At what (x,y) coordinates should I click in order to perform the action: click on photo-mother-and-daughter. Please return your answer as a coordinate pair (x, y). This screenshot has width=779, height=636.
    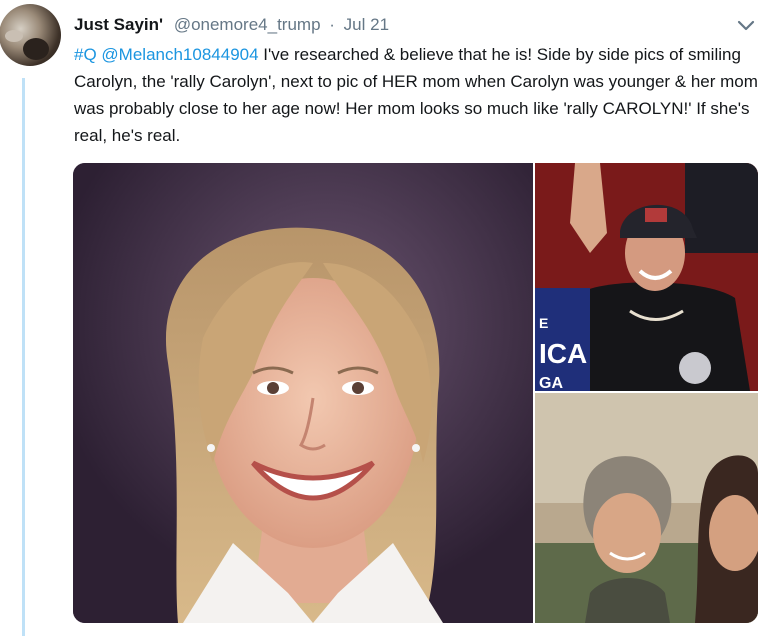
    Looking at the image, I should click on (646, 508).